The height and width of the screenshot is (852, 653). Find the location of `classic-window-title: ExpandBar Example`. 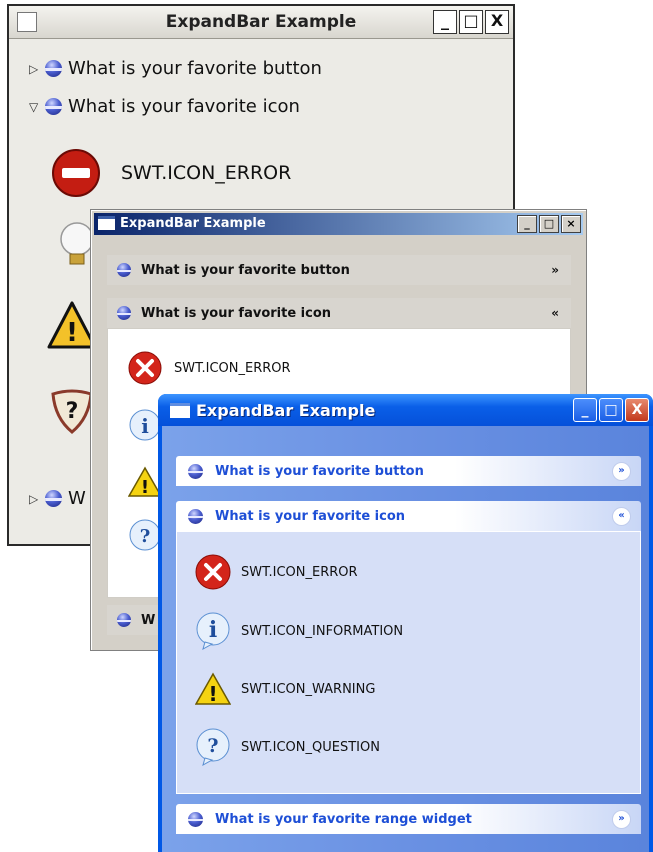

classic-window-title: ExpandBar Example is located at coordinates (193, 223).